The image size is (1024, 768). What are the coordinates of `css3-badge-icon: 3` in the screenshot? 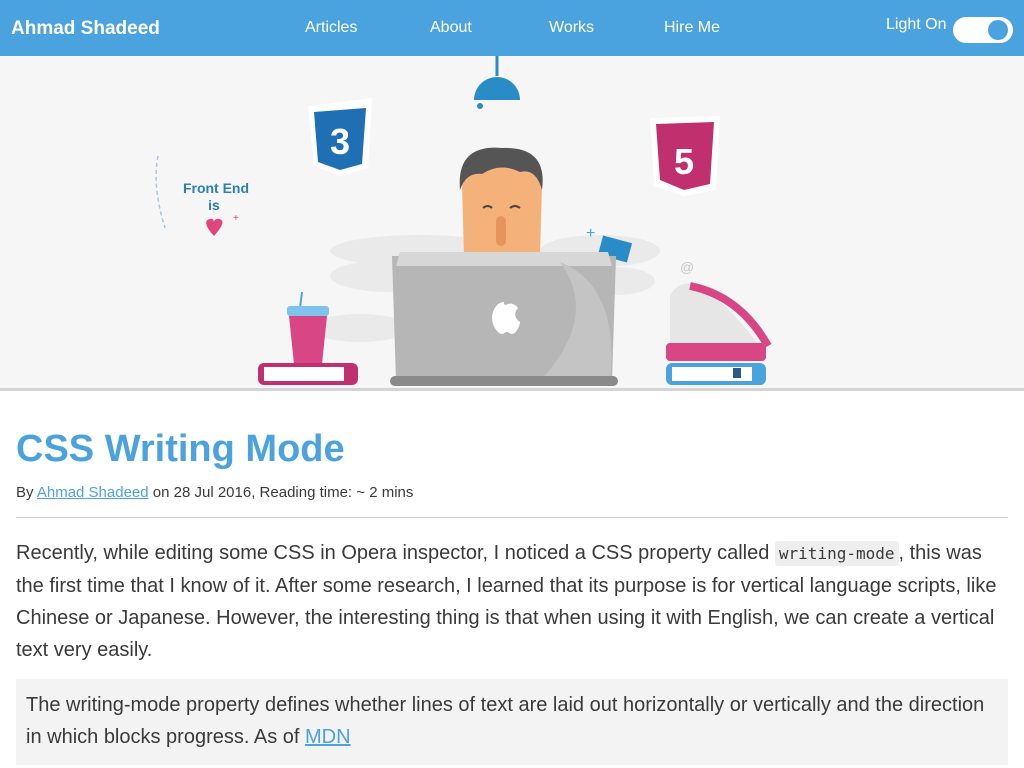 It's located at (340, 137).